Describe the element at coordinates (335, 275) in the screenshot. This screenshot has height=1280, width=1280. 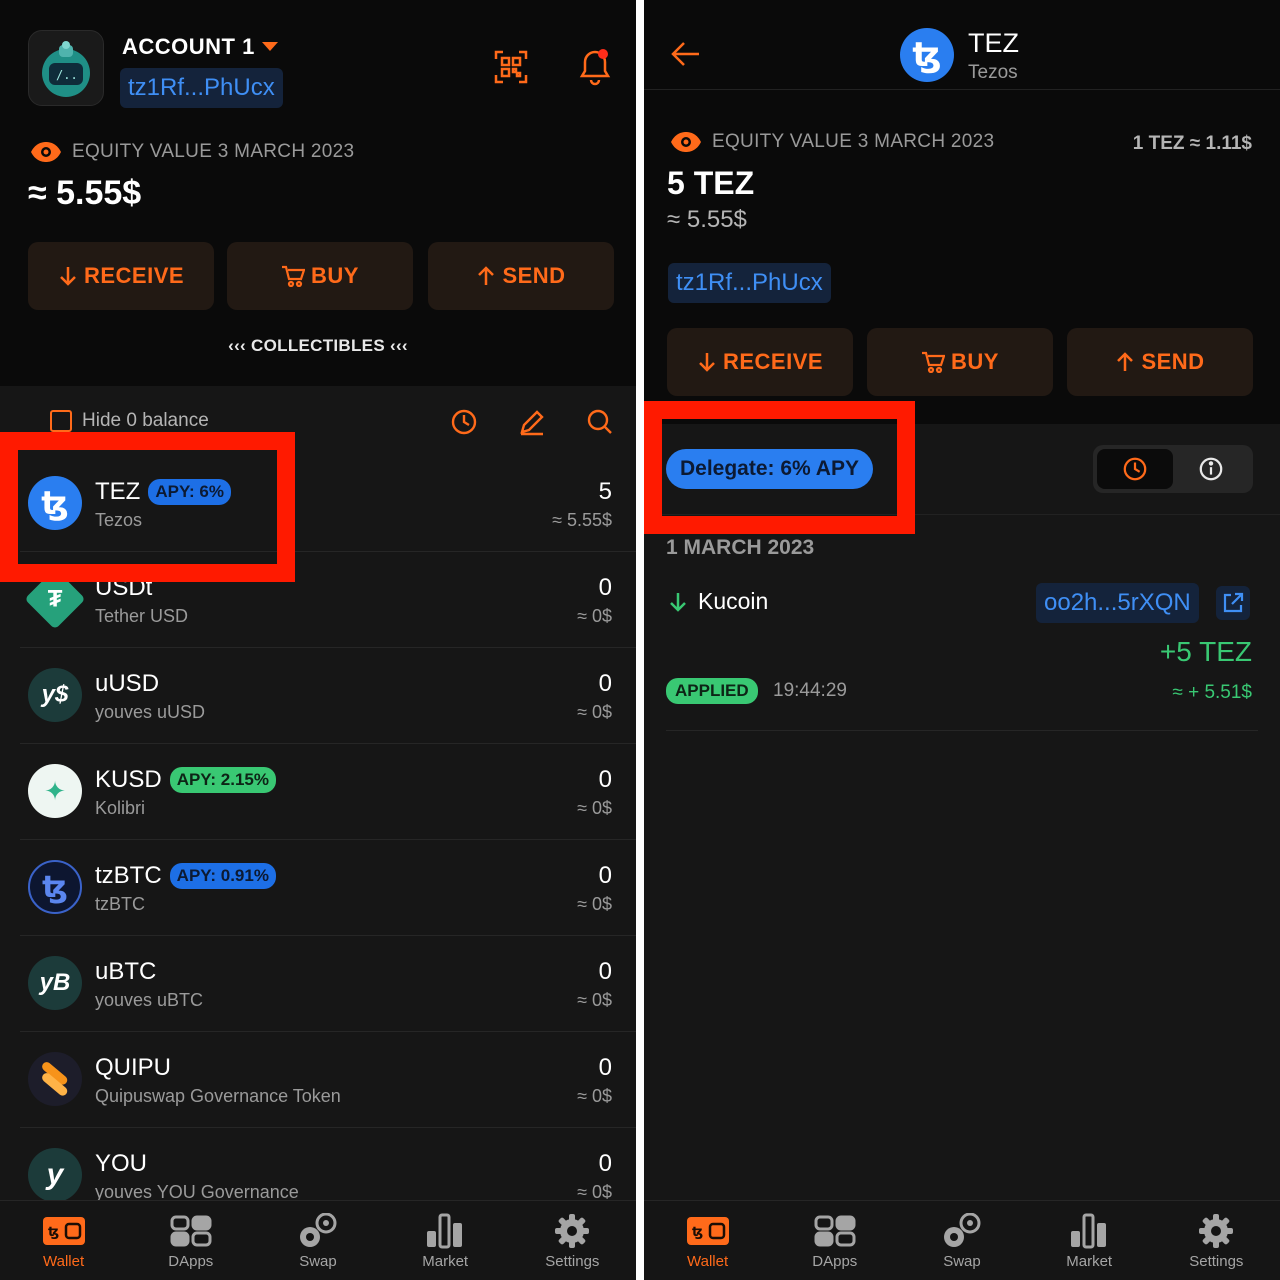
I see `buy-label: BUY` at that location.